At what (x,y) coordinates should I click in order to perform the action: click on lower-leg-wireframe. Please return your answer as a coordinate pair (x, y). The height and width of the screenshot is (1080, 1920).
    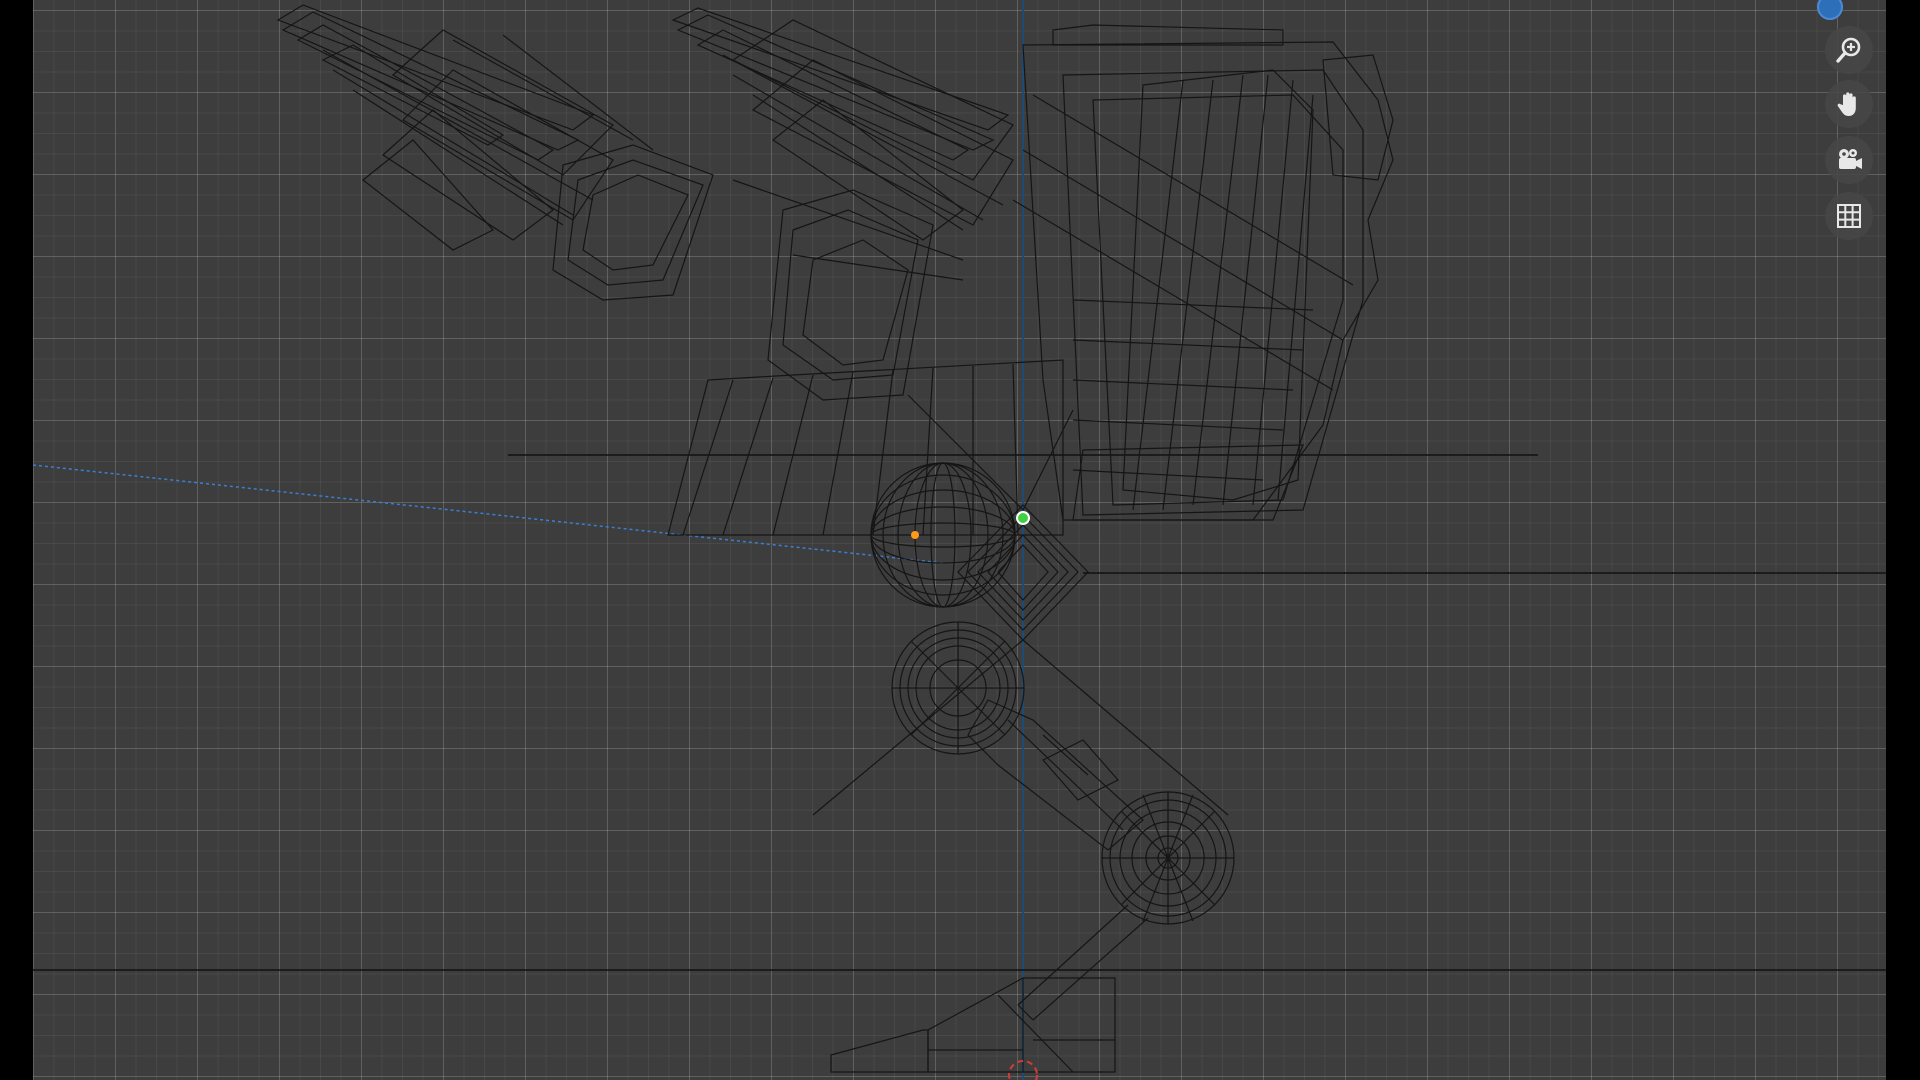
    Looking at the image, I should click on (1083, 962).